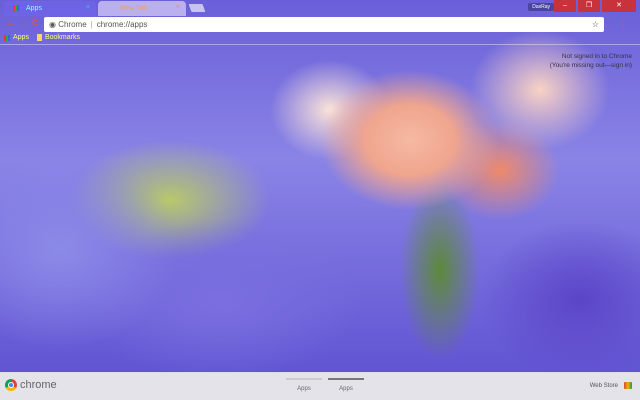 This screenshot has width=640, height=400. What do you see at coordinates (623, 24) in the screenshot?
I see `menu-icon: ⋮` at bounding box center [623, 24].